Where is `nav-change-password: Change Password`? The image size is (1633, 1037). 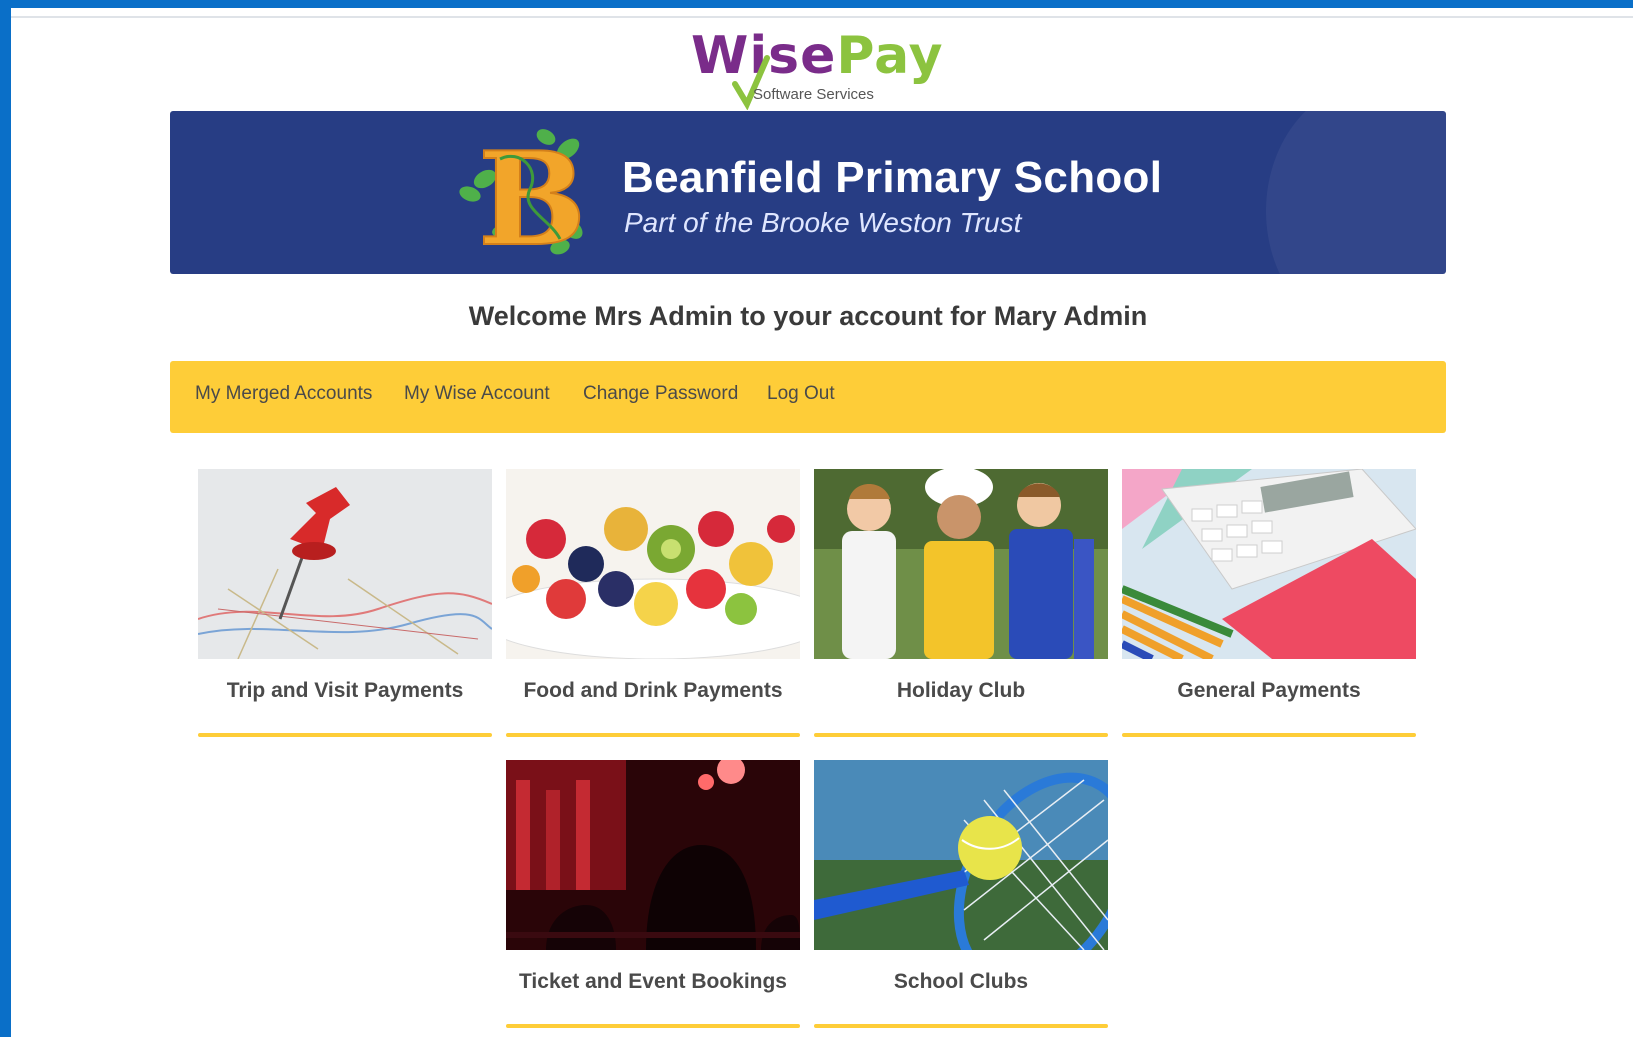 nav-change-password: Change Password is located at coordinates (660, 394).